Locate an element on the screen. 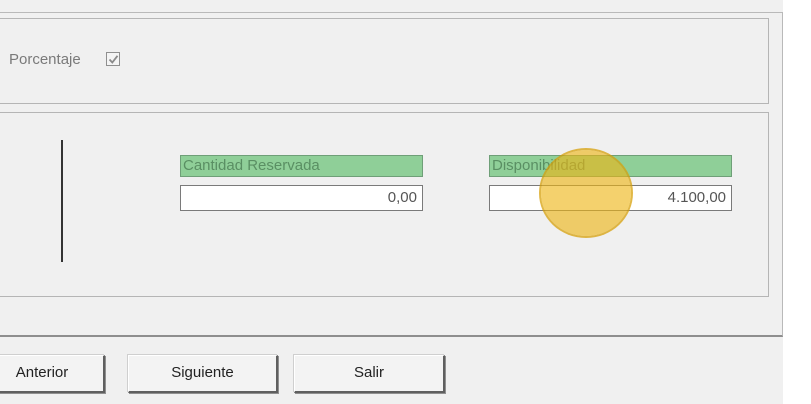  previous-button: Anterior is located at coordinates (52, 374).